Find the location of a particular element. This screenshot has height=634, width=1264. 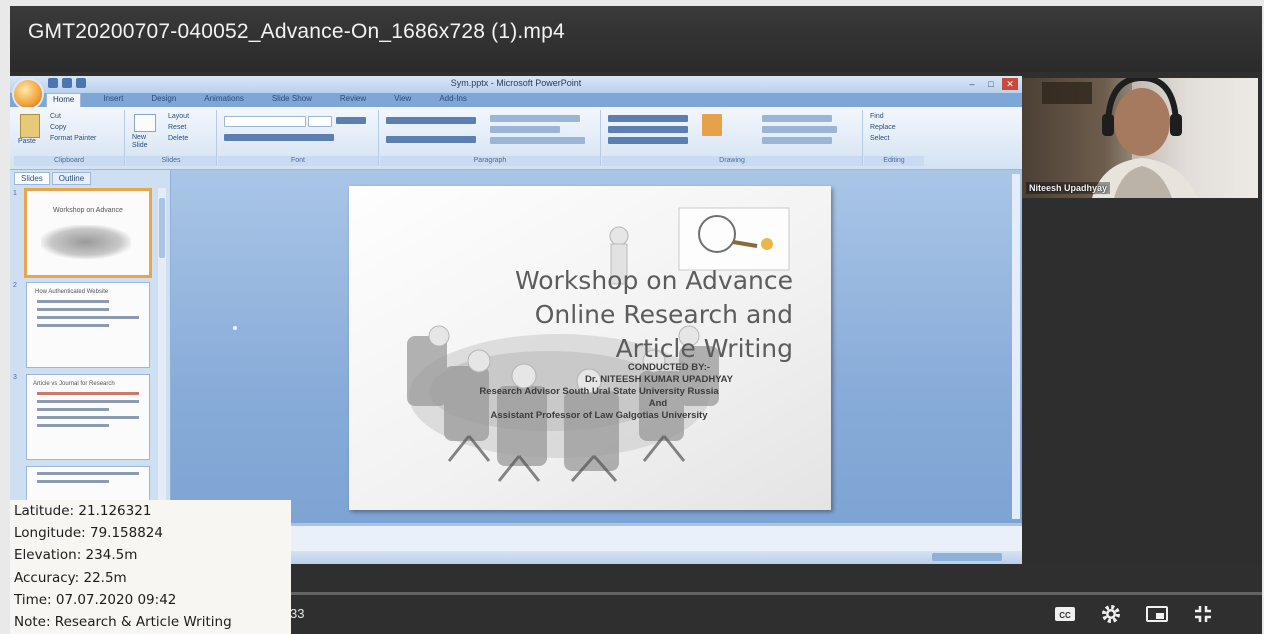

ribbon-tab-add-ins: Add-Ins is located at coordinates (453, 98).